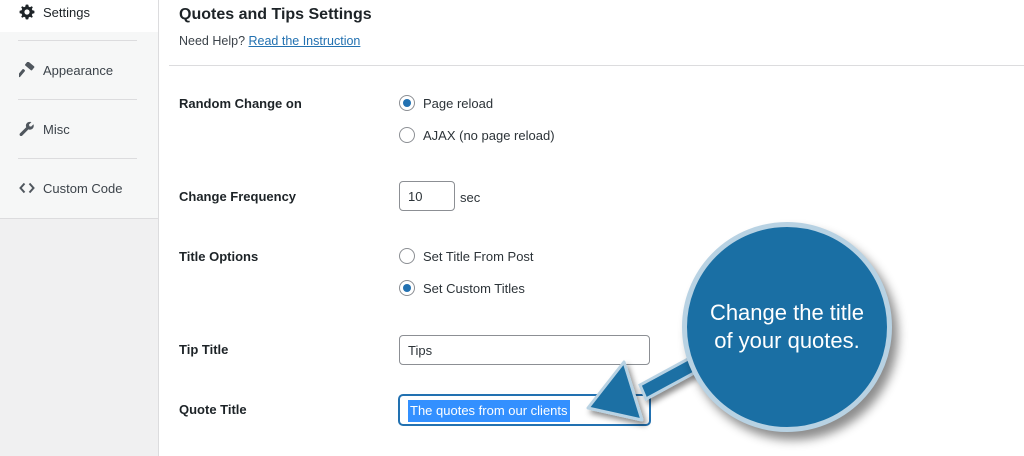 The width and height of the screenshot is (1024, 456). What do you see at coordinates (66, 12) in the screenshot?
I see `sidebar-item-label: Settings` at bounding box center [66, 12].